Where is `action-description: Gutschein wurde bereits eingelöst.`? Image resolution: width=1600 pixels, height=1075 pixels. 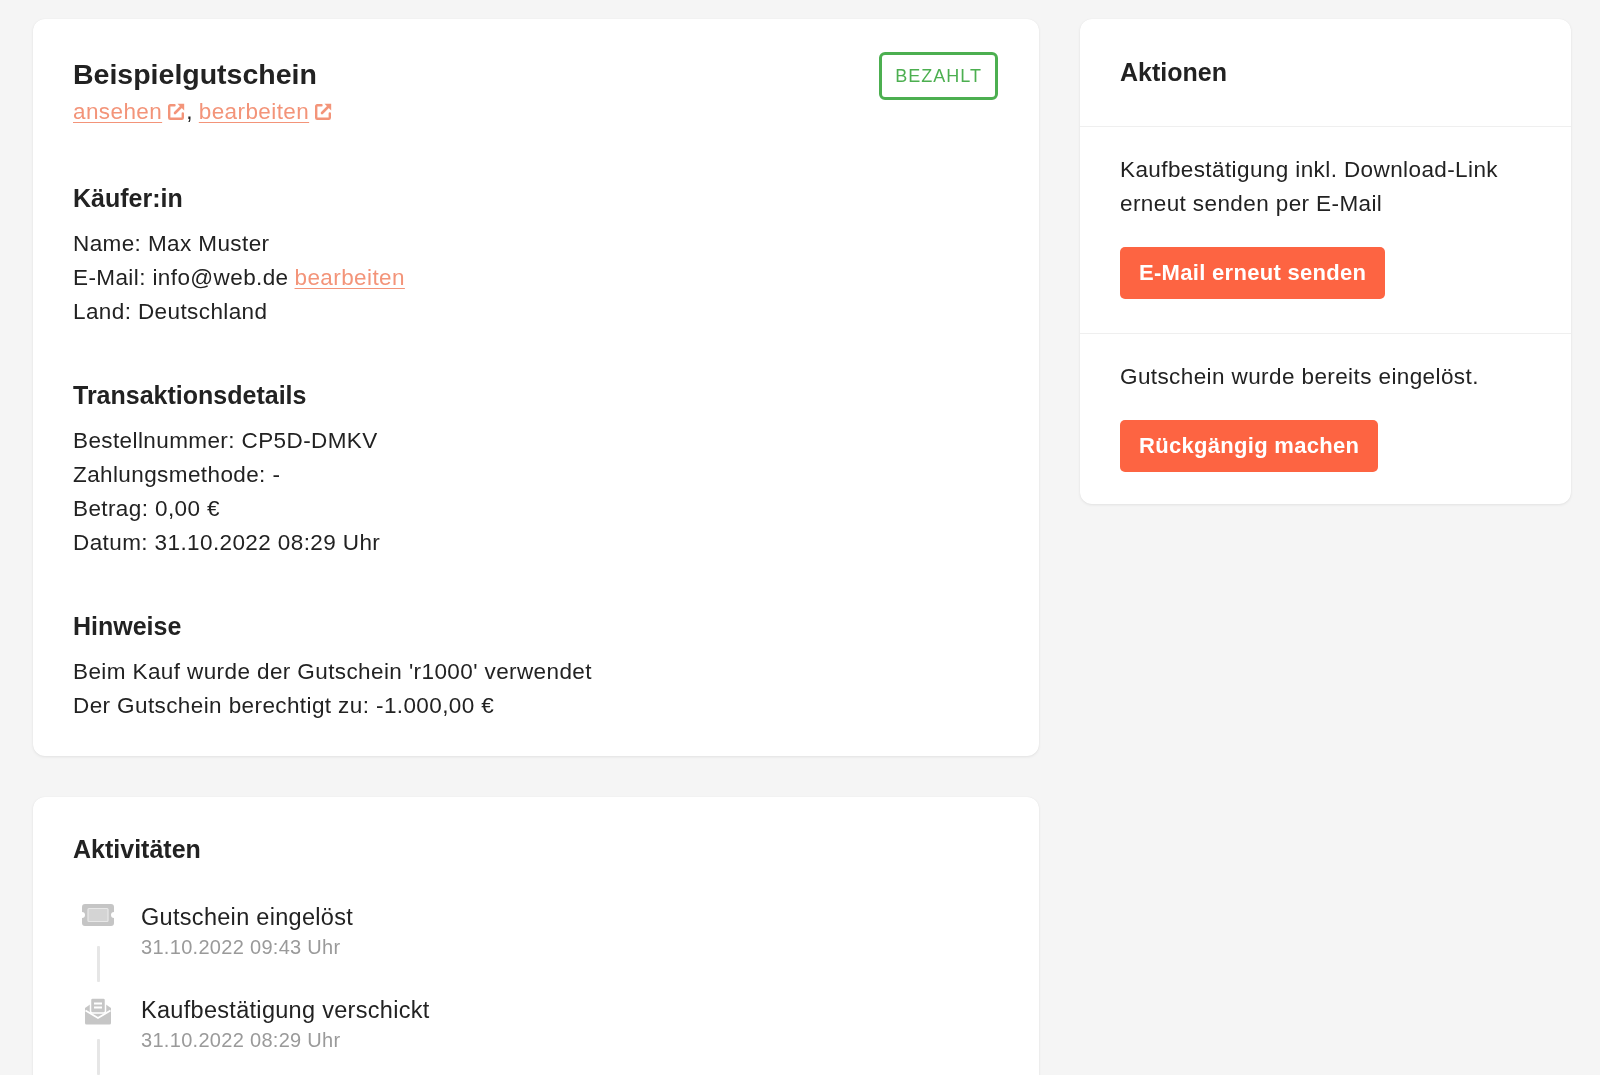
action-description: Gutschein wurde bereits eingelöst. is located at coordinates (1300, 377).